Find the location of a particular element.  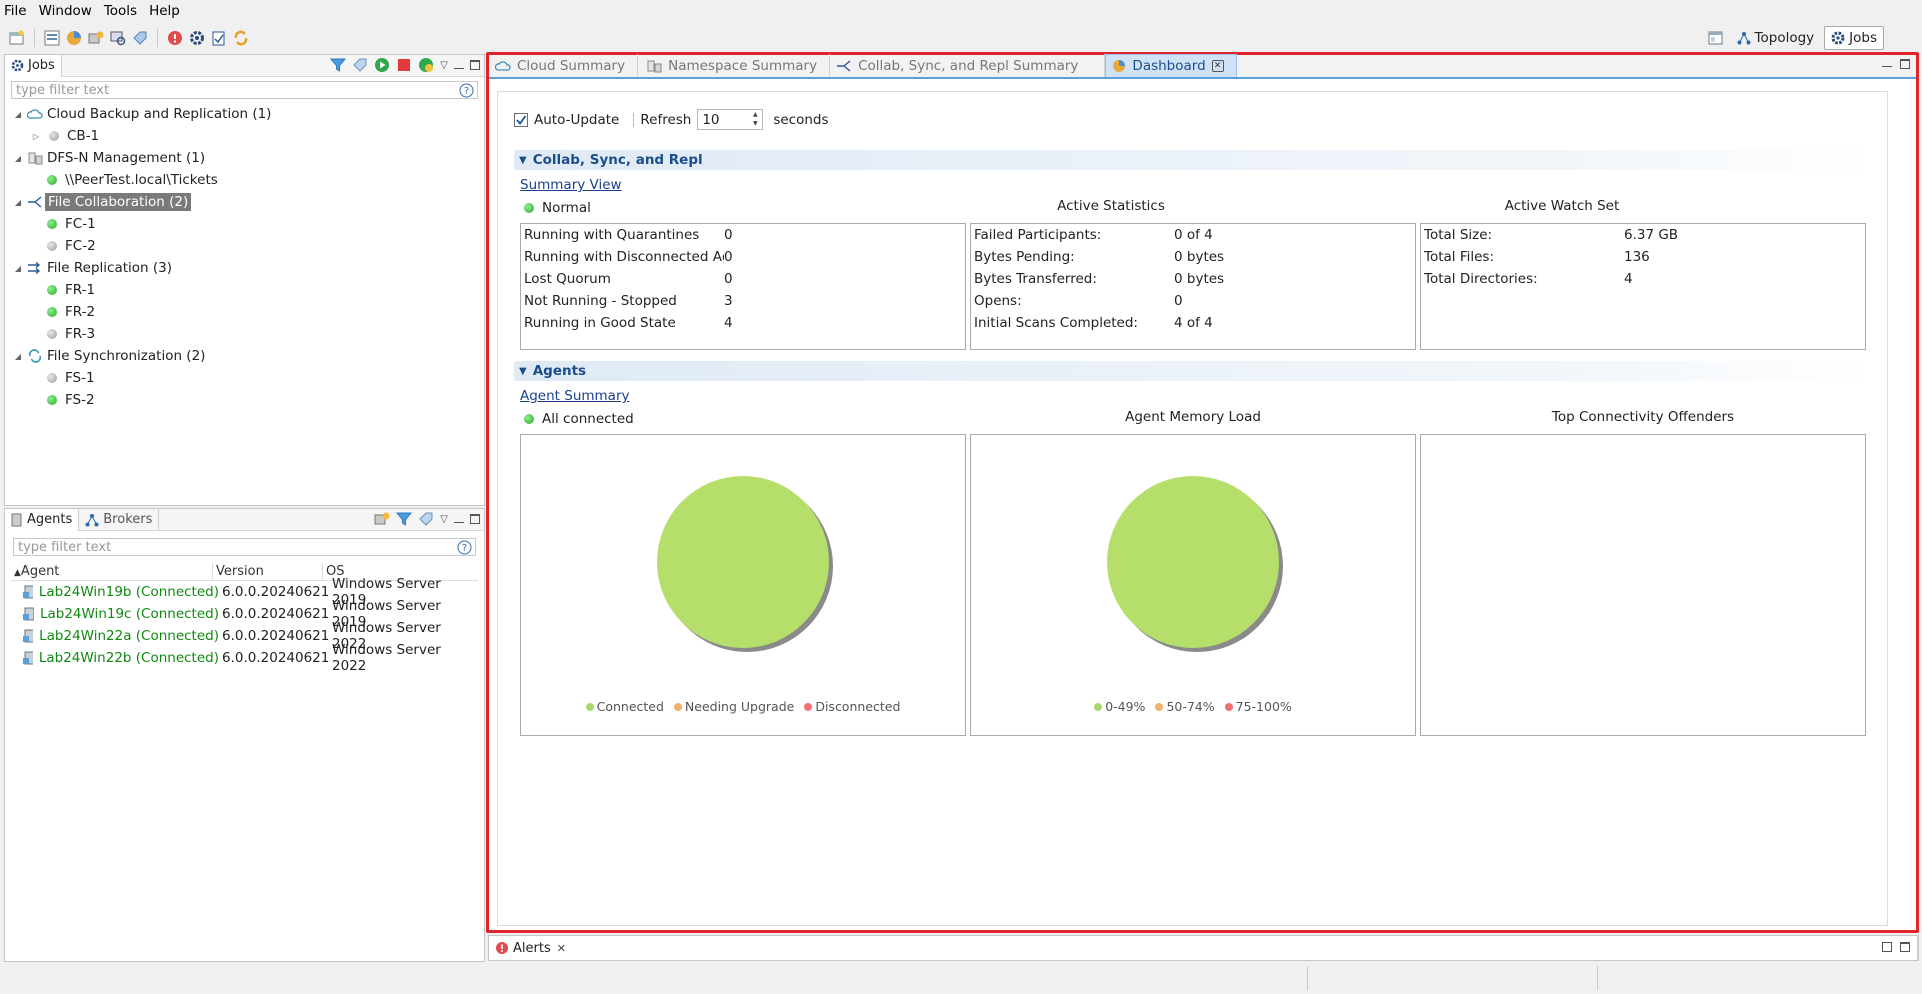

restart-icon is located at coordinates (426, 65).